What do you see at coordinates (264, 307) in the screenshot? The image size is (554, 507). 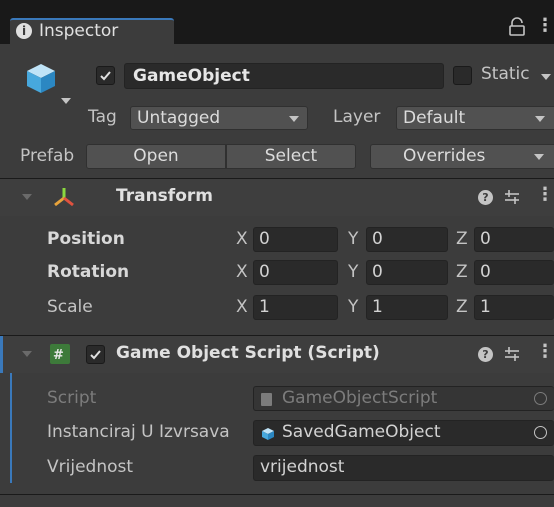 I see `scale-x-value: 1` at bounding box center [264, 307].